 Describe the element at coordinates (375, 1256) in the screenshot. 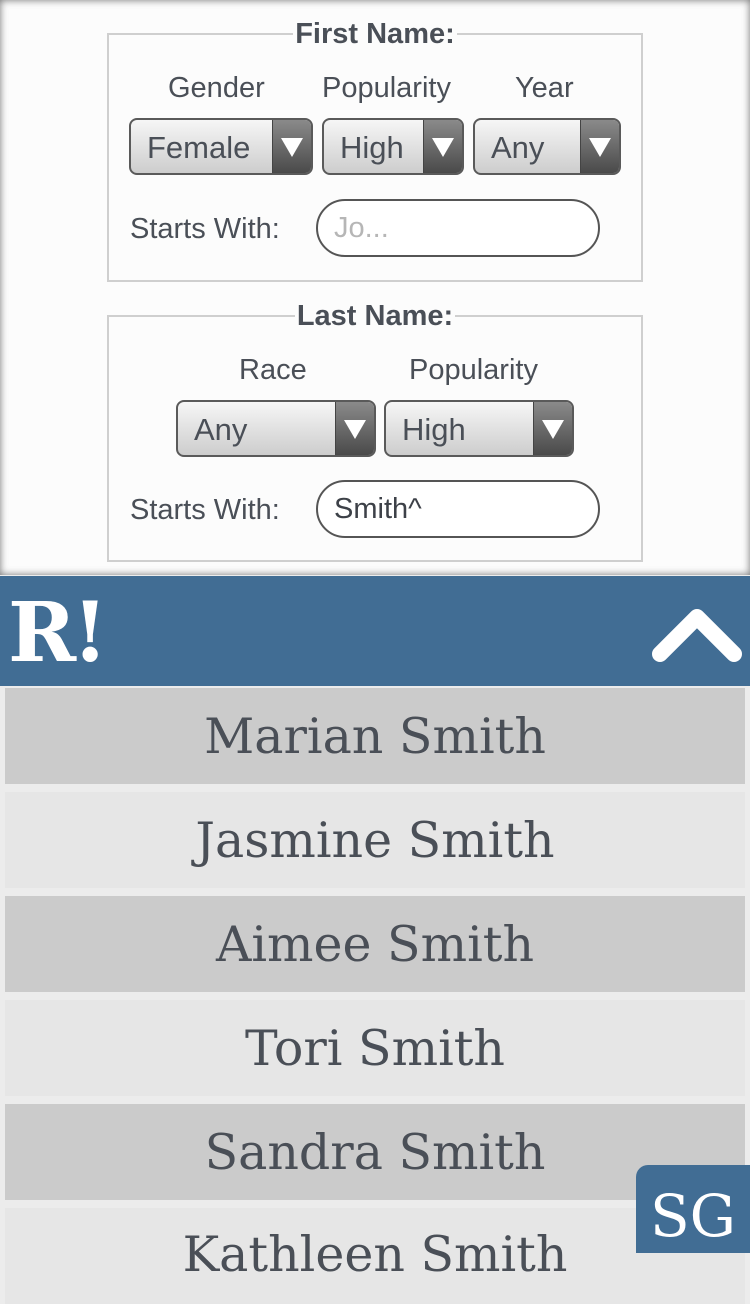

I see `result-item: Kathleen Smith` at that location.